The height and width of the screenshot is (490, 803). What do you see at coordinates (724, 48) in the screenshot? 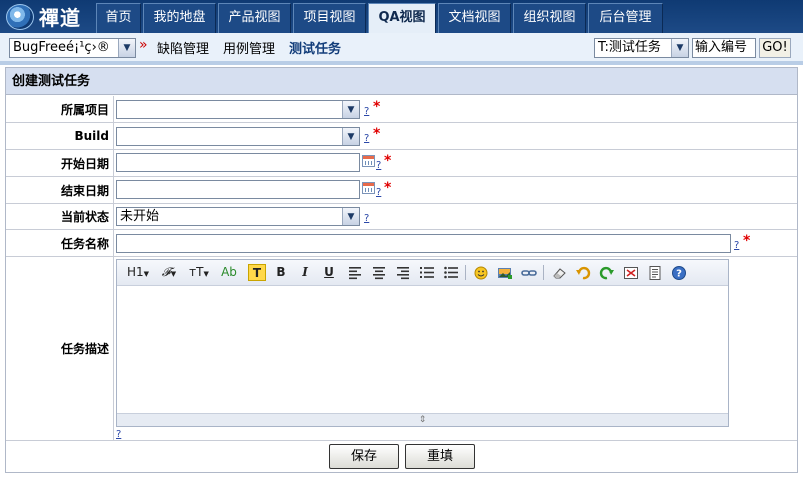
I see `id-input: 输入编号` at bounding box center [724, 48].